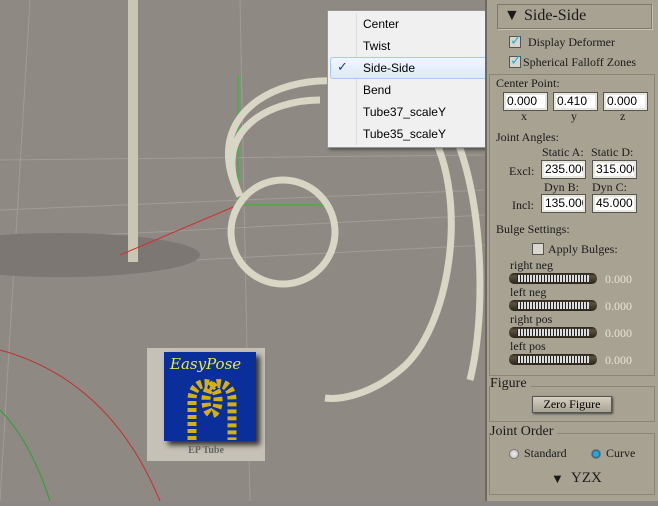  Describe the element at coordinates (563, 203) in the screenshot. I see `dyn-b-input: 135.000` at that location.